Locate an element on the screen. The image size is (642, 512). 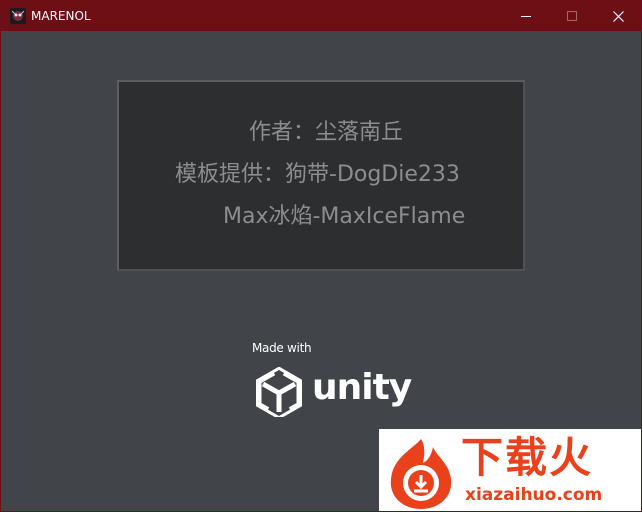
close-button is located at coordinates (618, 16).